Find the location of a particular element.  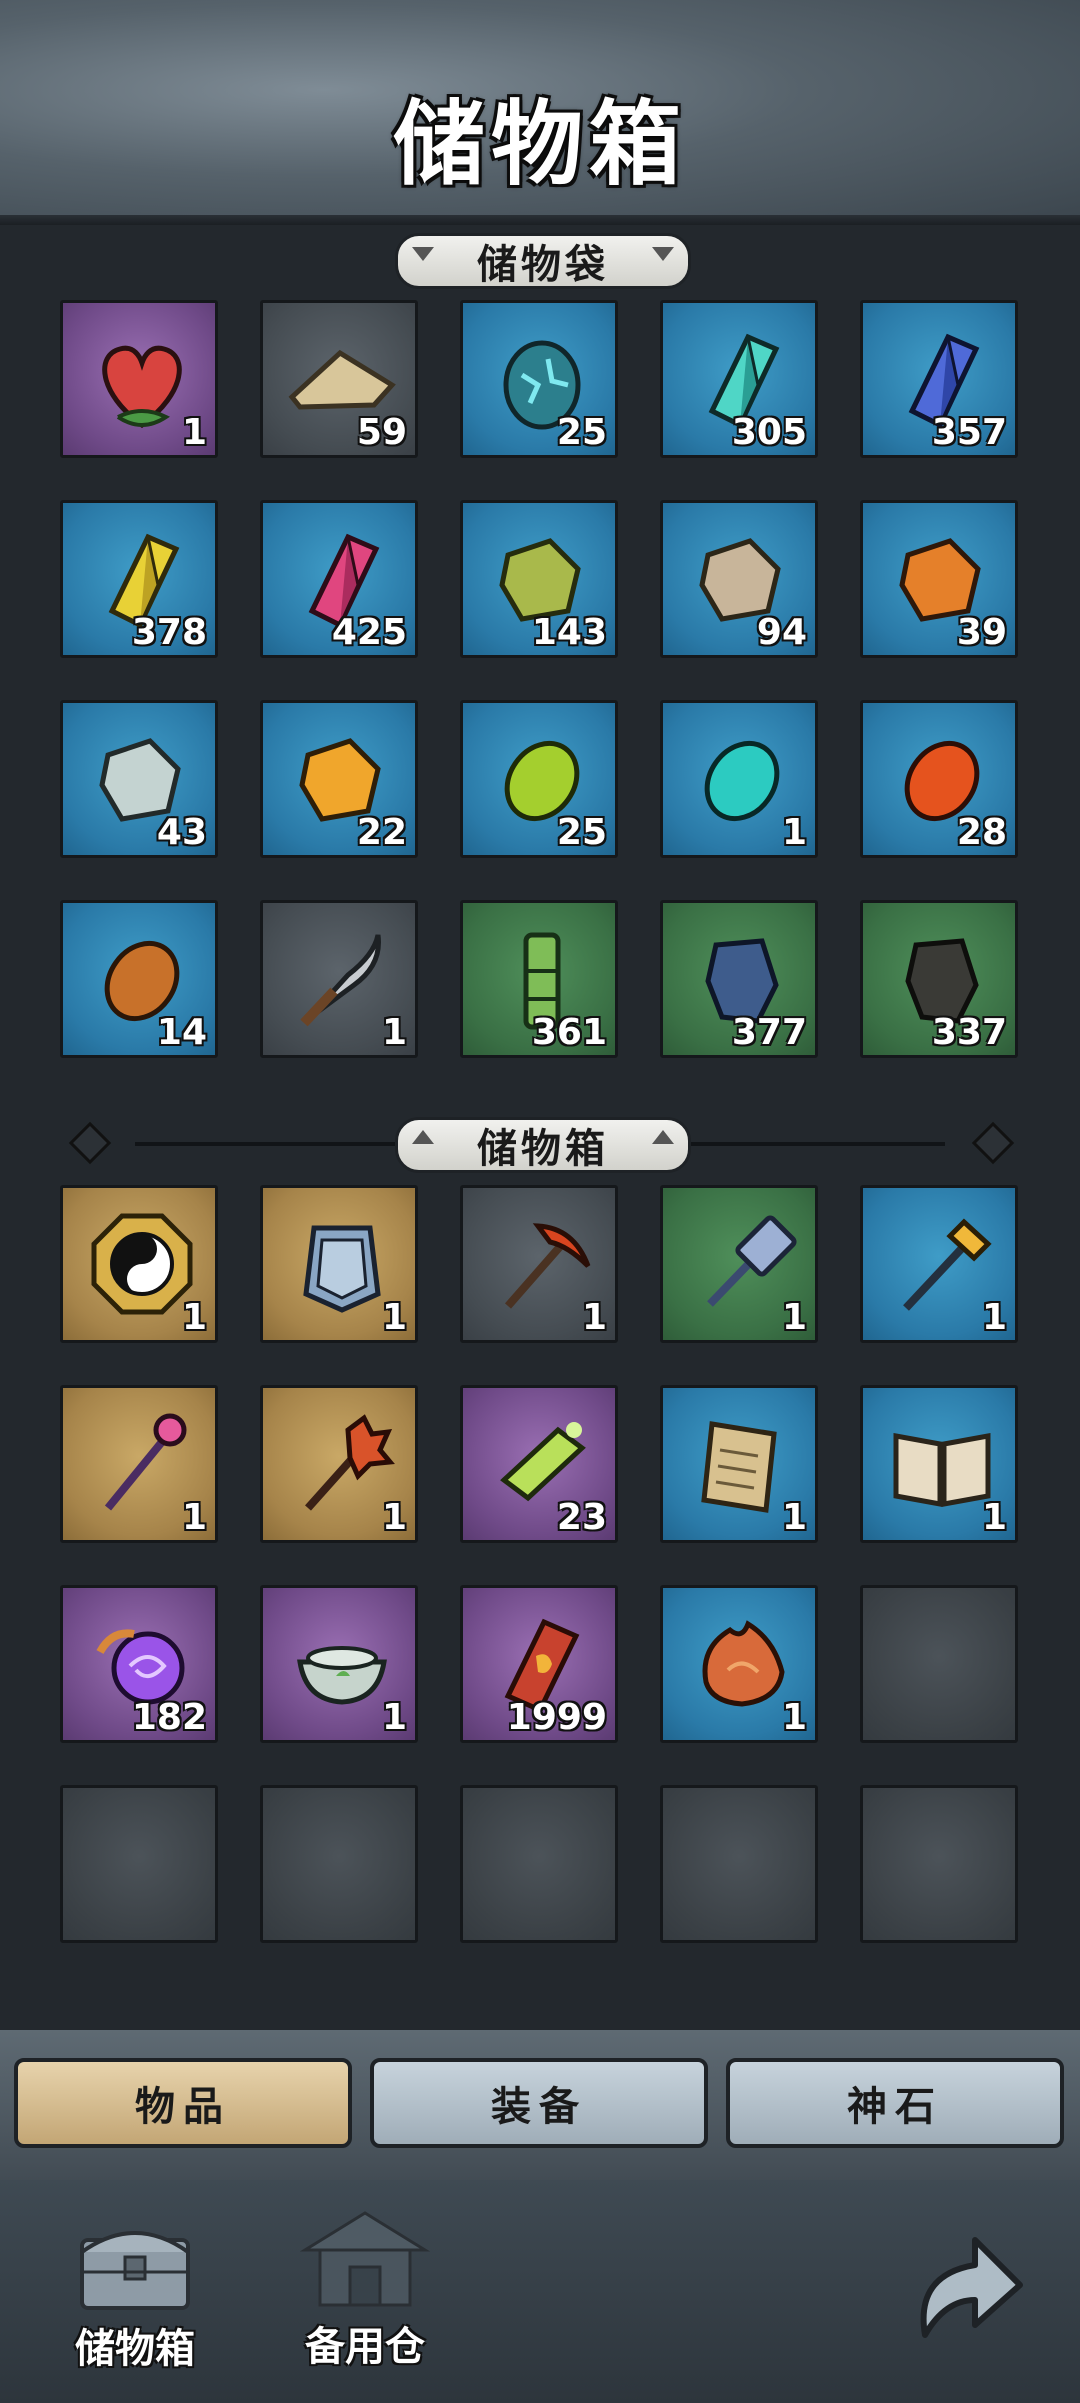

box-section-title: 储物箱 is located at coordinates (543, 1149).